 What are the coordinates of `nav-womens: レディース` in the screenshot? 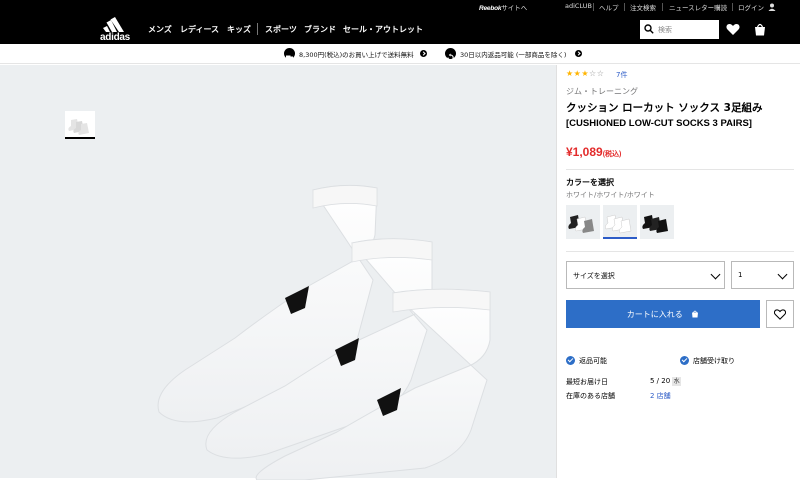 It's located at (199, 29).